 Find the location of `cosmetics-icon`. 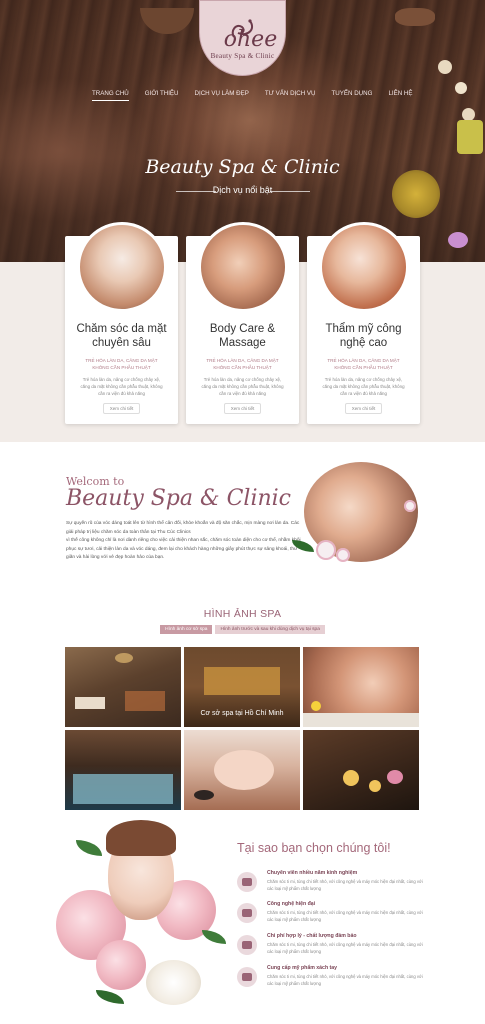

cosmetics-icon is located at coordinates (247, 977).